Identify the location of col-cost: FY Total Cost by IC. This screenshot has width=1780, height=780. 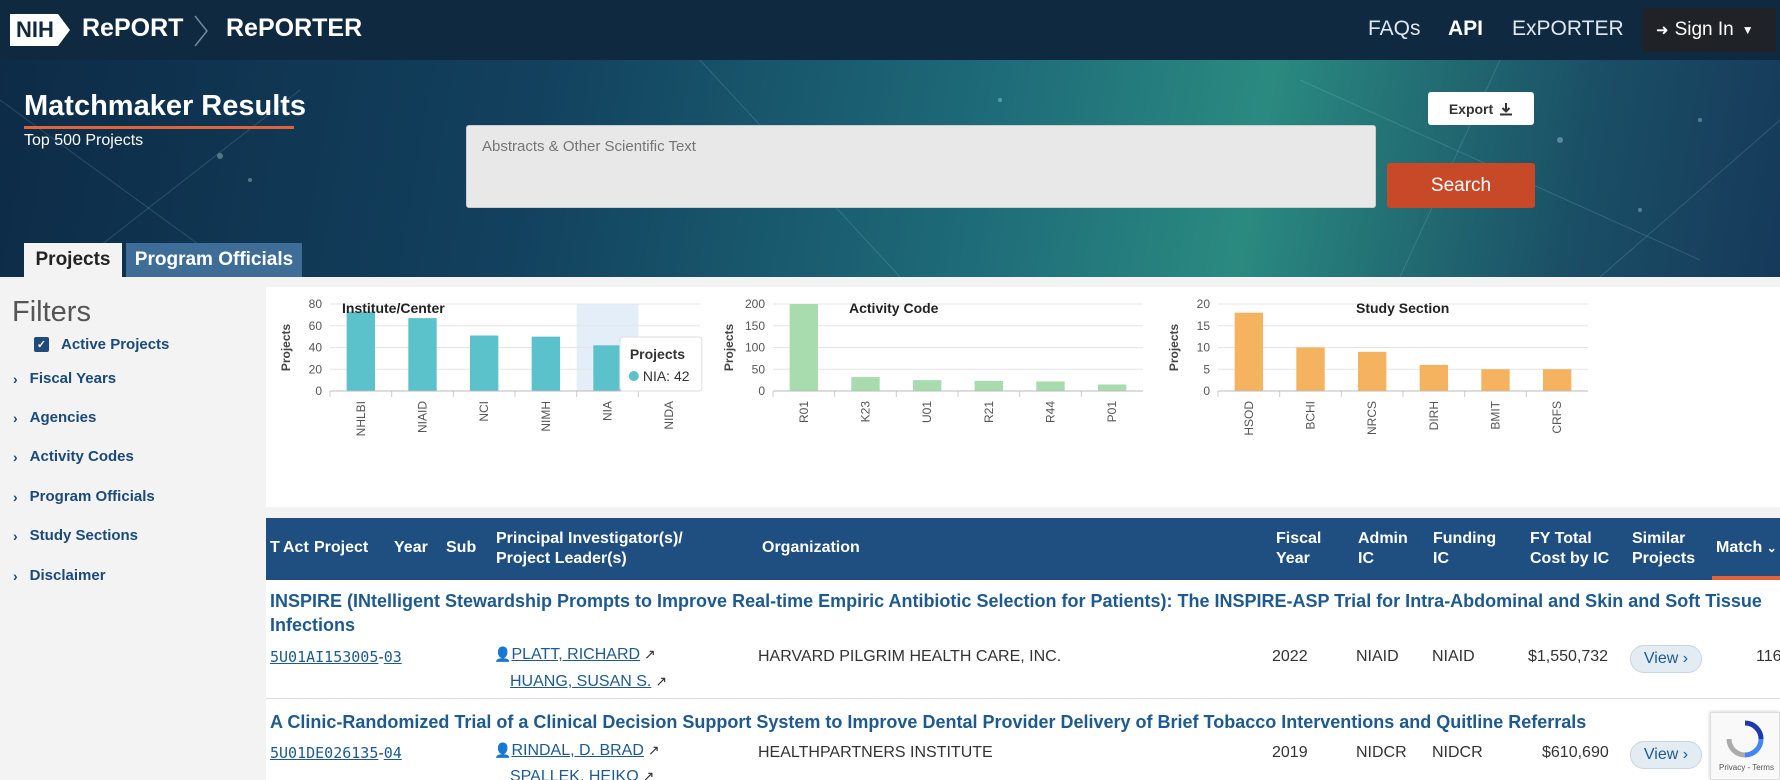
(1569, 549).